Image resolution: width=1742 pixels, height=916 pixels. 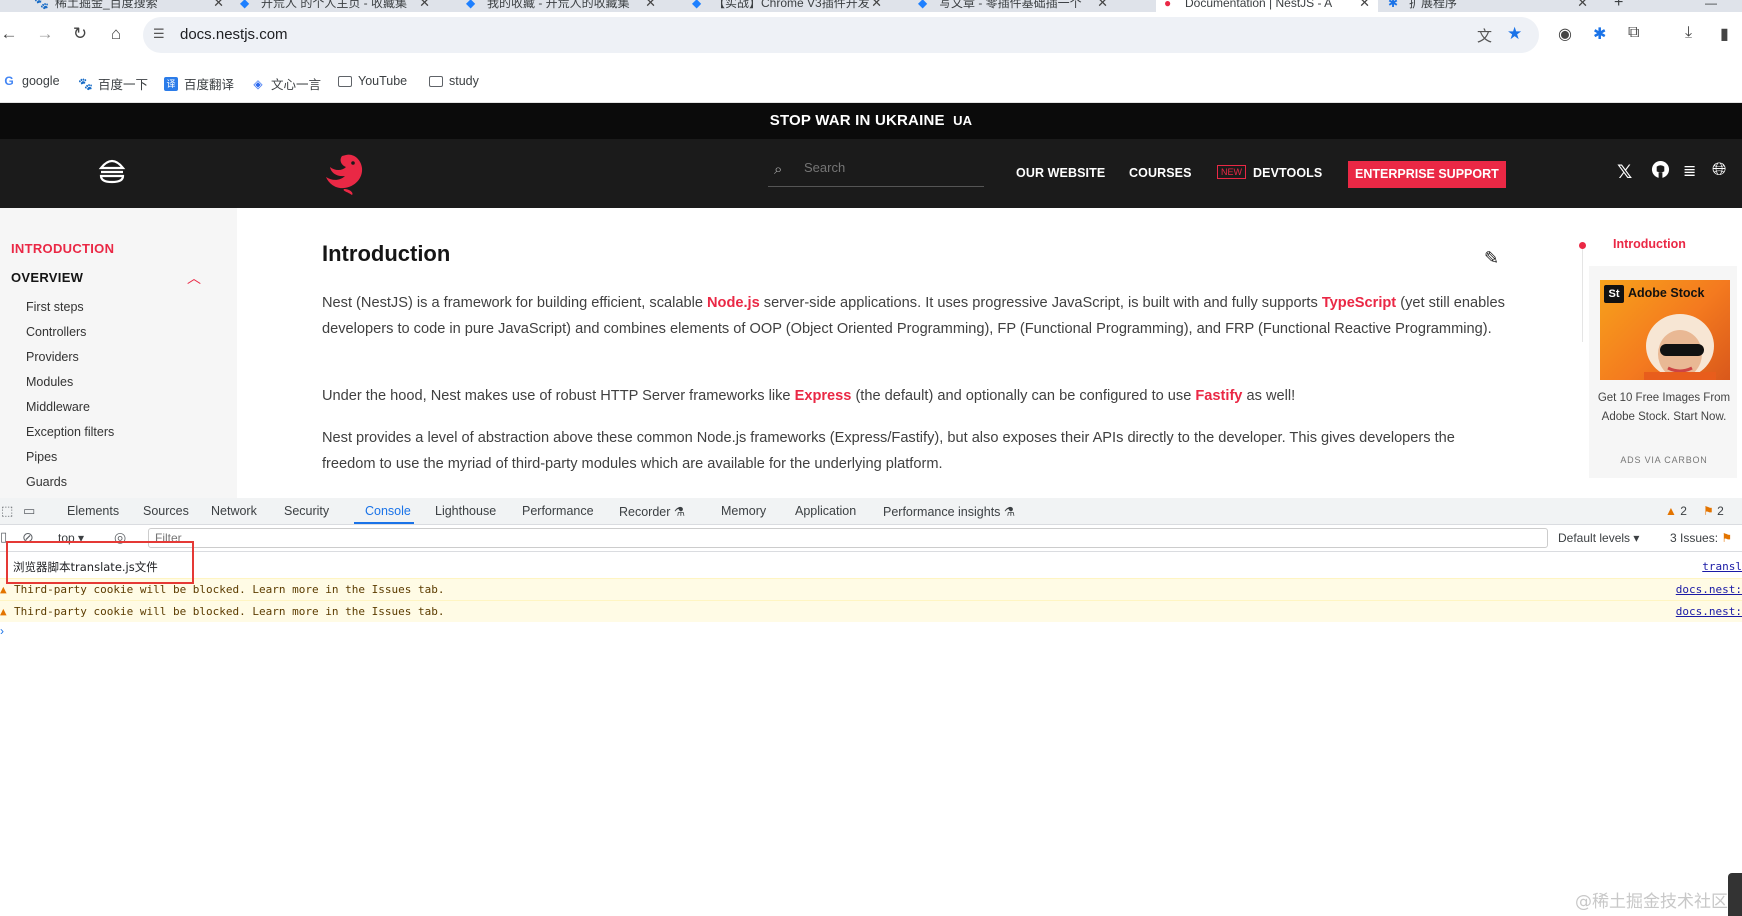 I want to click on sidebar-item-middleware: Middleware, so click(x=58, y=407).